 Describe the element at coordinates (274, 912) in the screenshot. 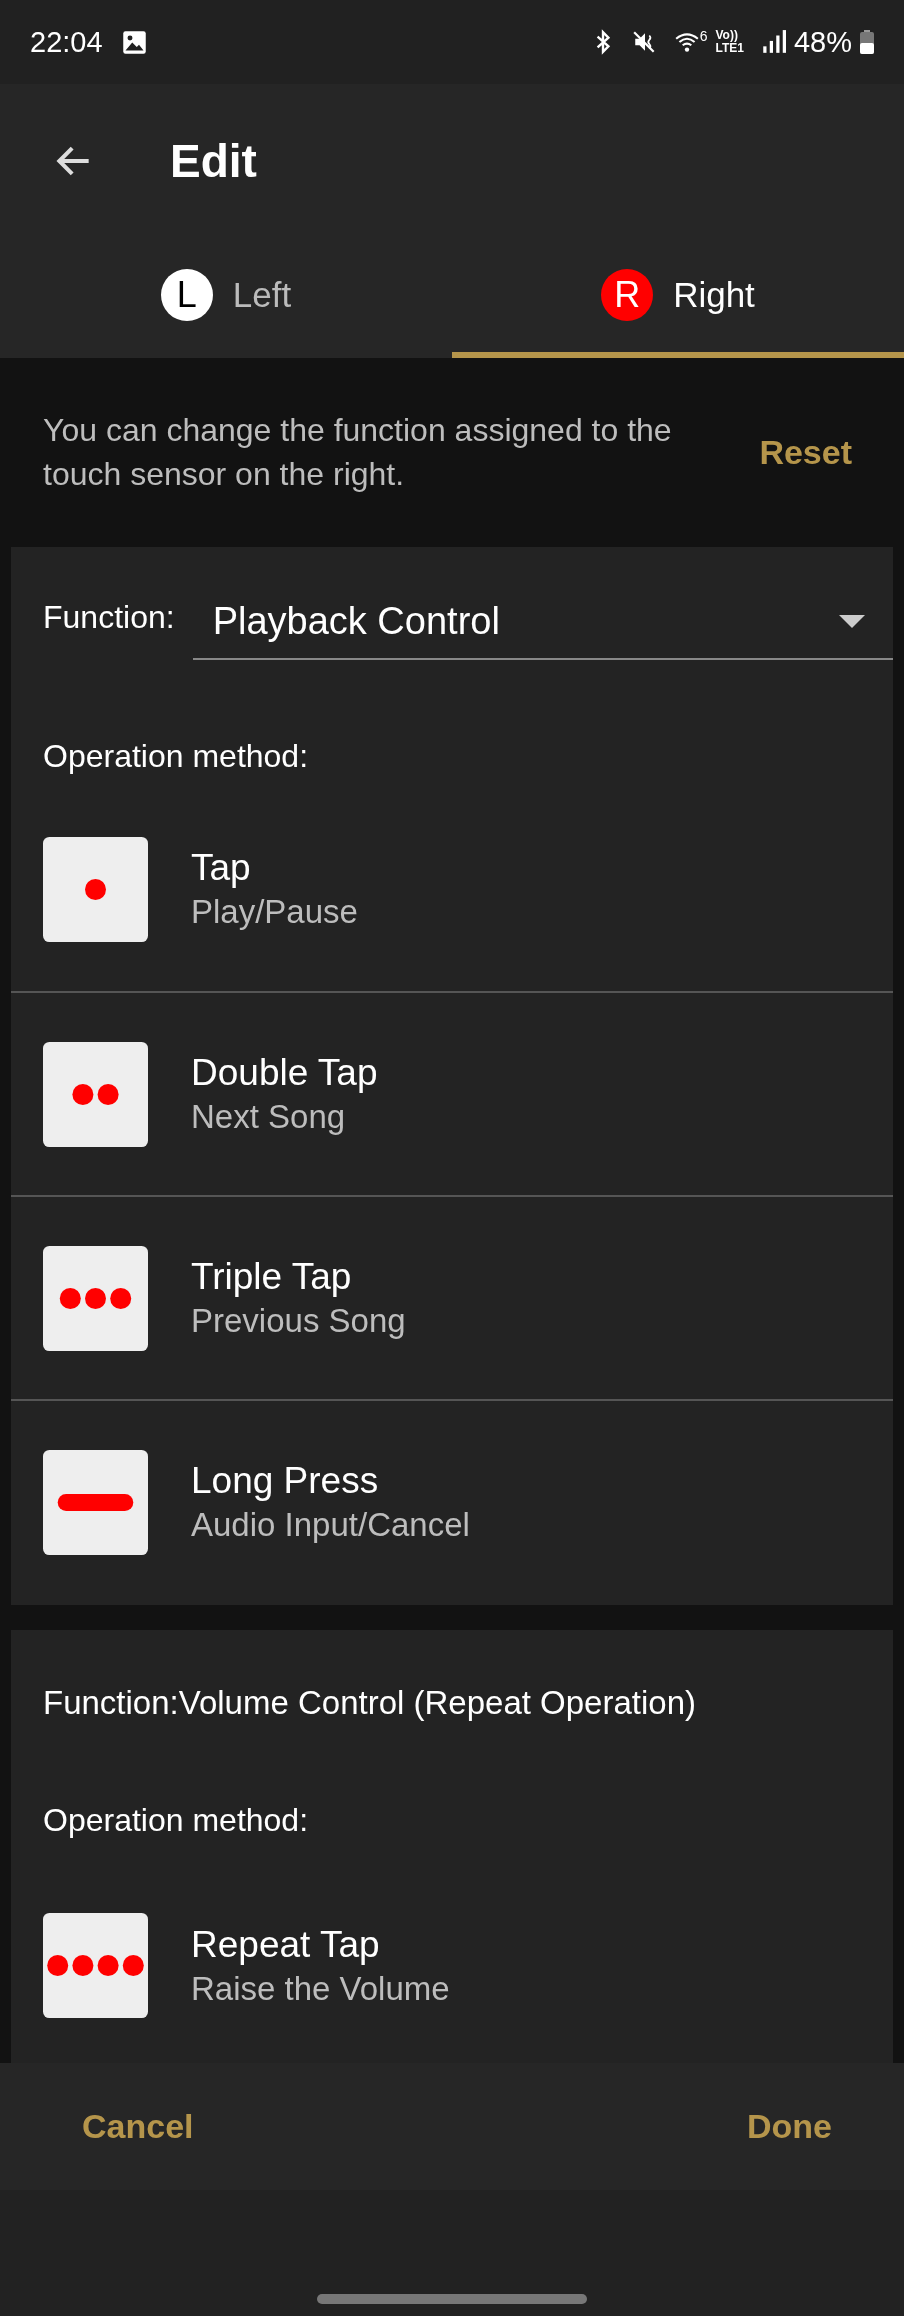

I see `gesture-action: Play/Pause` at that location.